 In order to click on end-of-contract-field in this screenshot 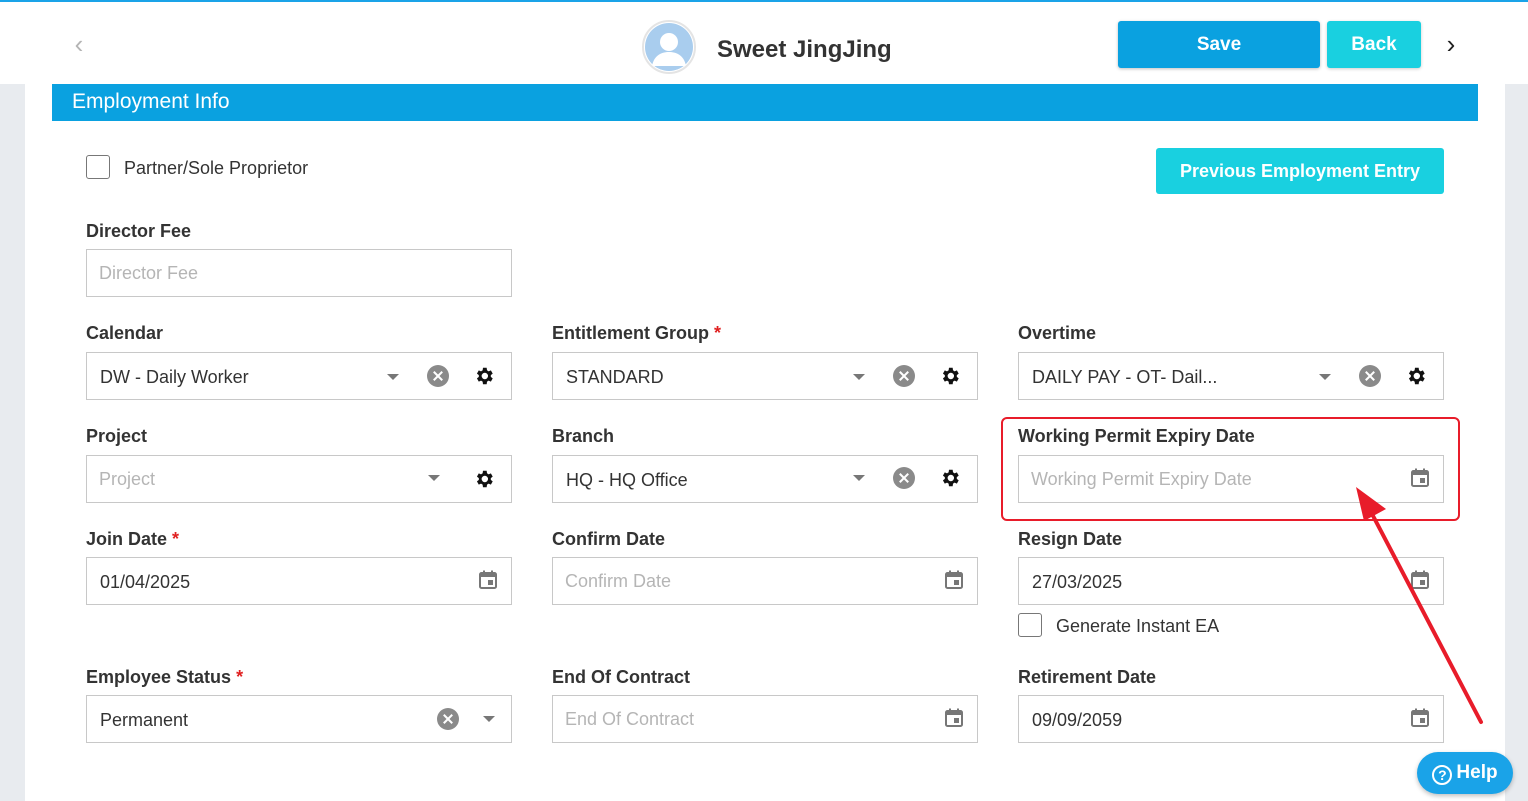, I will do `click(765, 719)`.